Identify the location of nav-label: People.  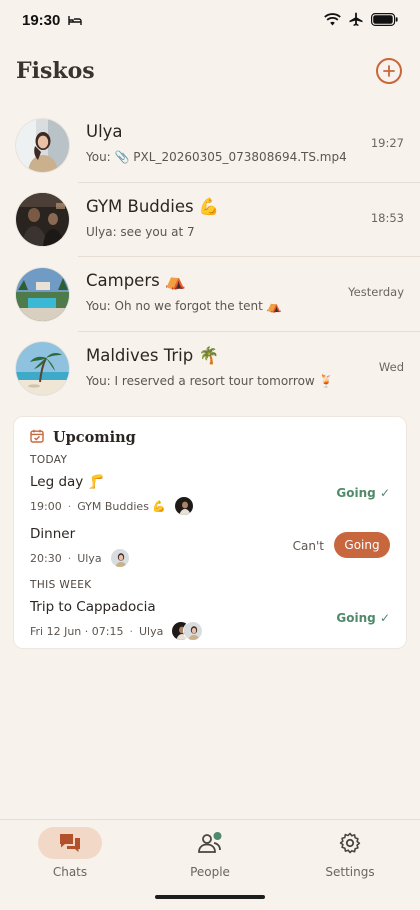
(210, 872).